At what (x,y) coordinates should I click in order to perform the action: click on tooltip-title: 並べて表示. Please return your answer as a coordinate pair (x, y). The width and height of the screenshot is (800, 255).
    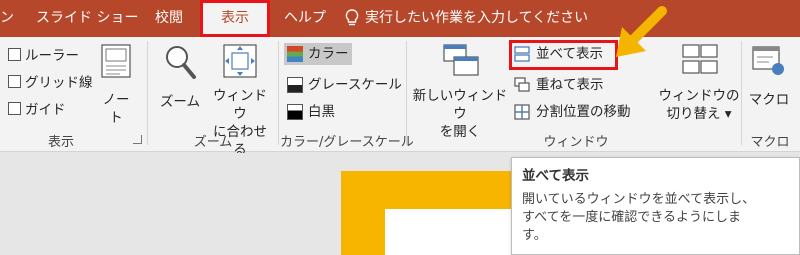
    Looking at the image, I should click on (555, 176).